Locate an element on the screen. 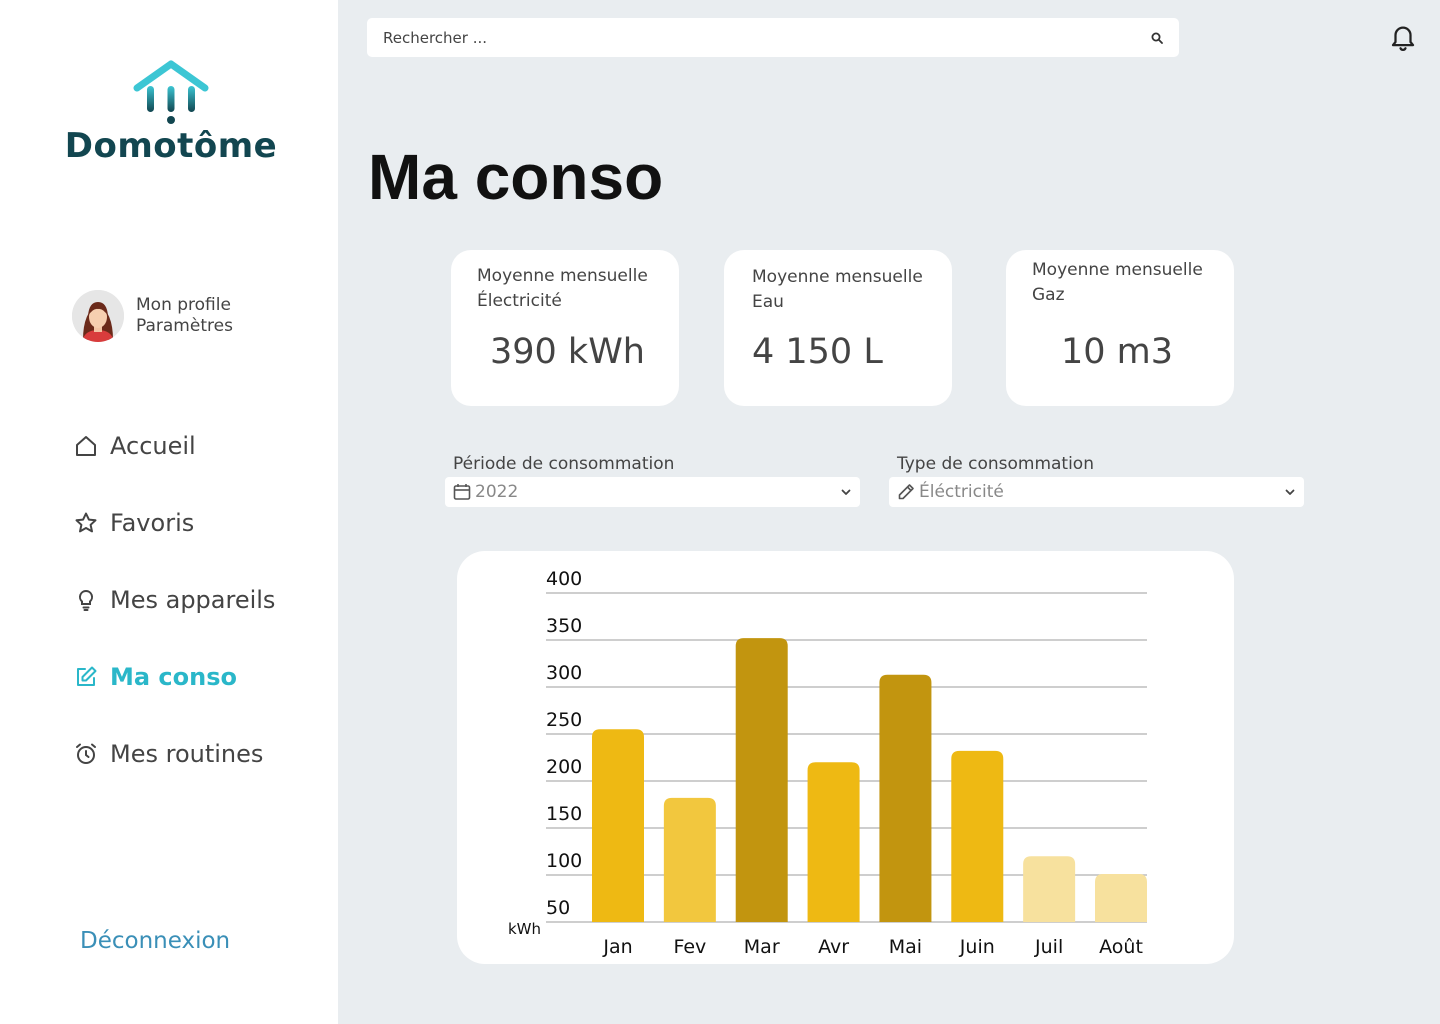 The image size is (1440, 1024). search-input is located at coordinates (767, 37).